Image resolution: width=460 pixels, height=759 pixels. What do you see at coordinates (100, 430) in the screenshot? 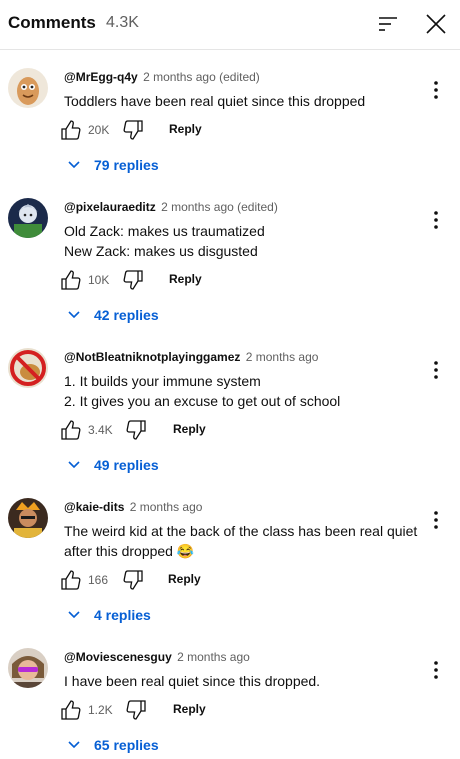
I see `like-count: 3.4K` at bounding box center [100, 430].